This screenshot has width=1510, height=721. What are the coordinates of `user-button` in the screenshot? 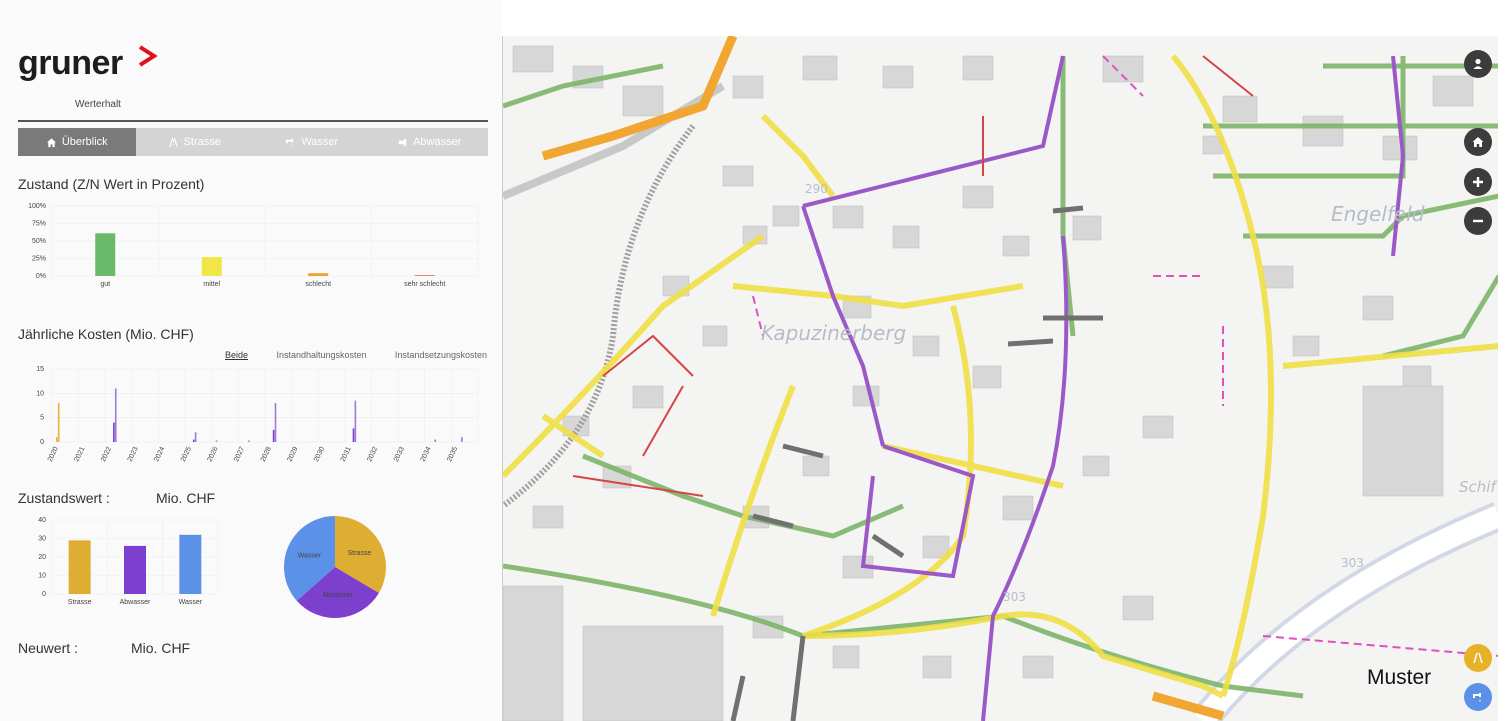 It's located at (1478, 64).